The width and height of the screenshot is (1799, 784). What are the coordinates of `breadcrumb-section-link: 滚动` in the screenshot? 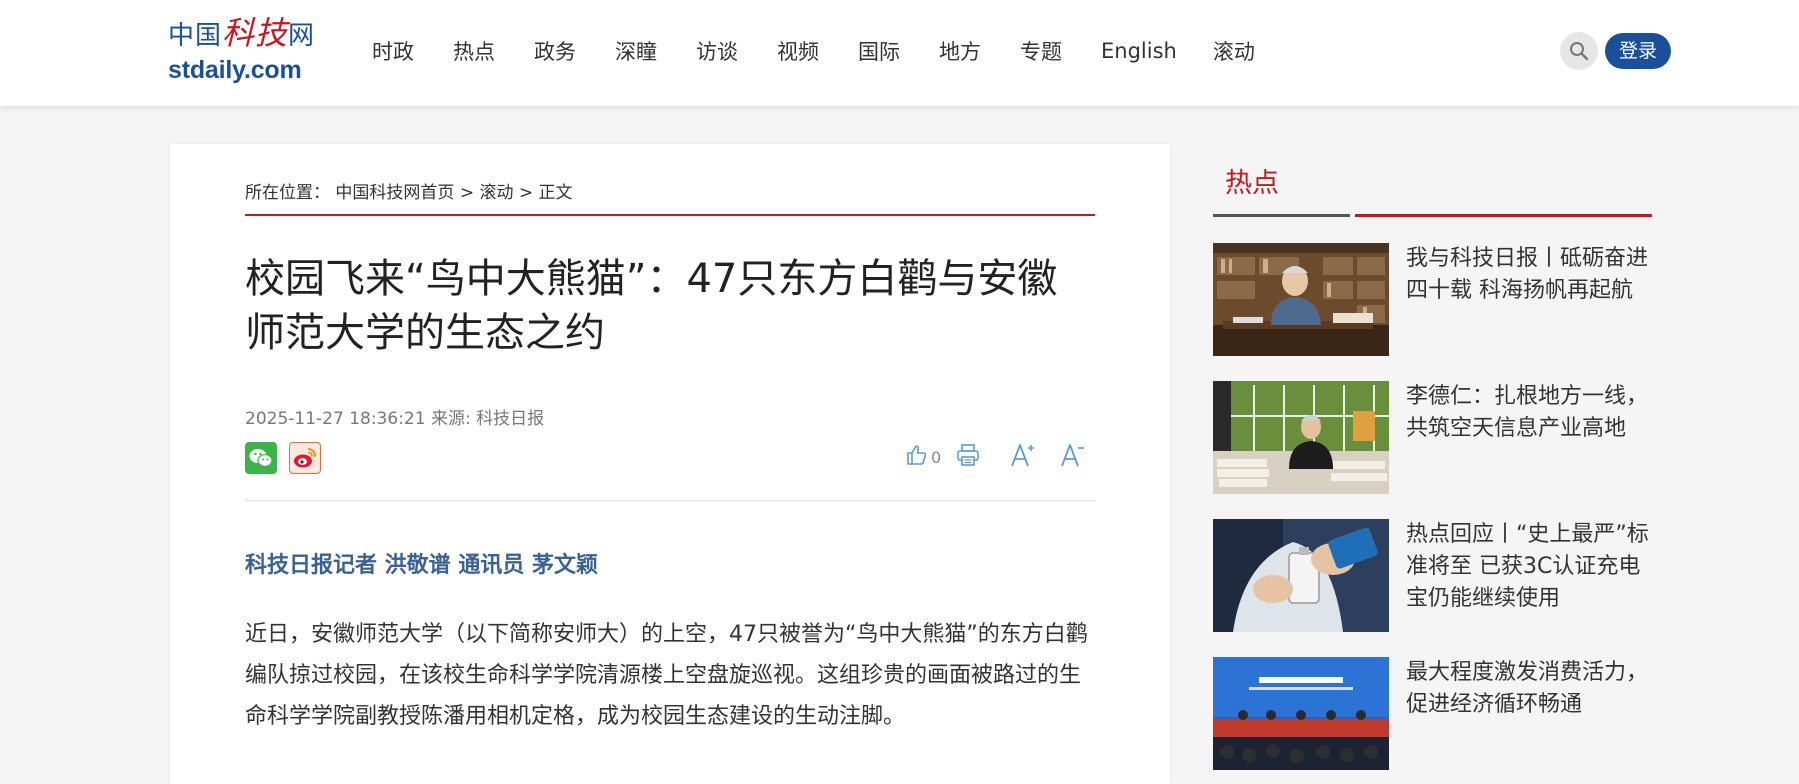 It's located at (496, 193).